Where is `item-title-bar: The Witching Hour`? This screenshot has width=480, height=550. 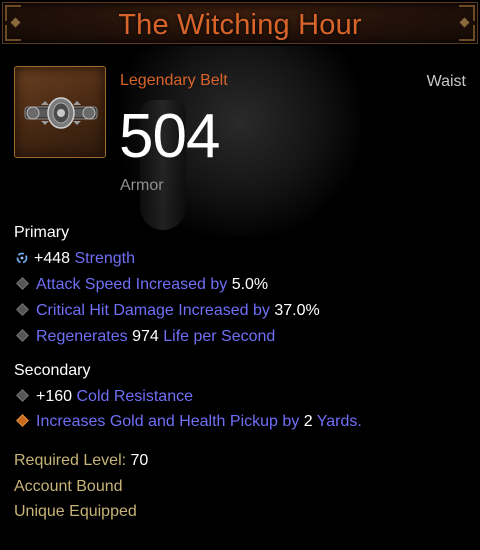 item-title-bar: The Witching Hour is located at coordinates (240, 23).